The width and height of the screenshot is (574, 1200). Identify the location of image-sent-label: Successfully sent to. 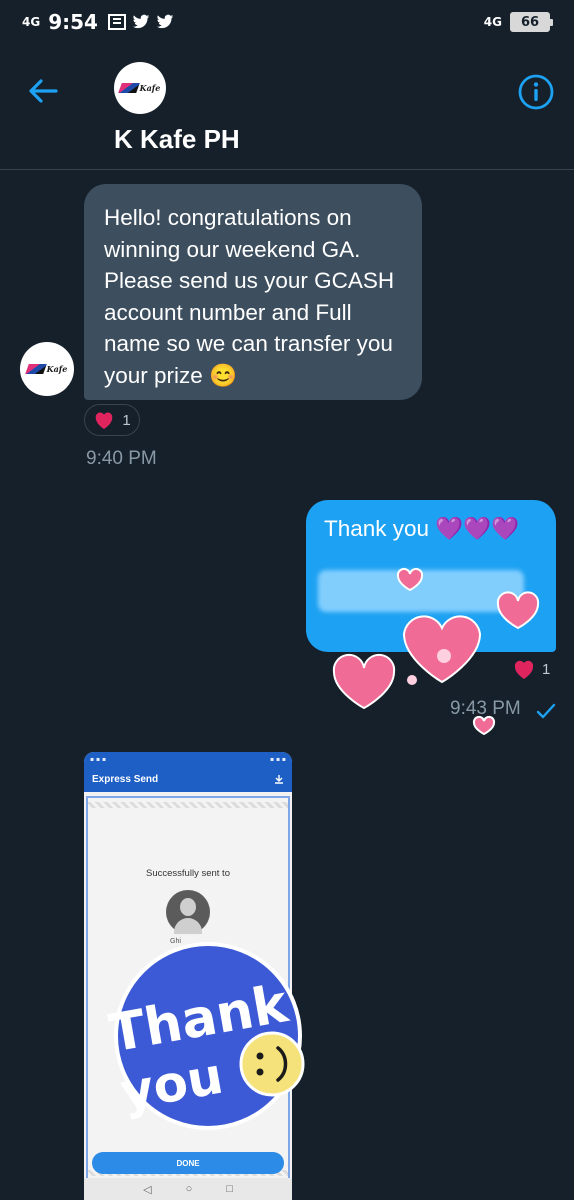
(188, 873).